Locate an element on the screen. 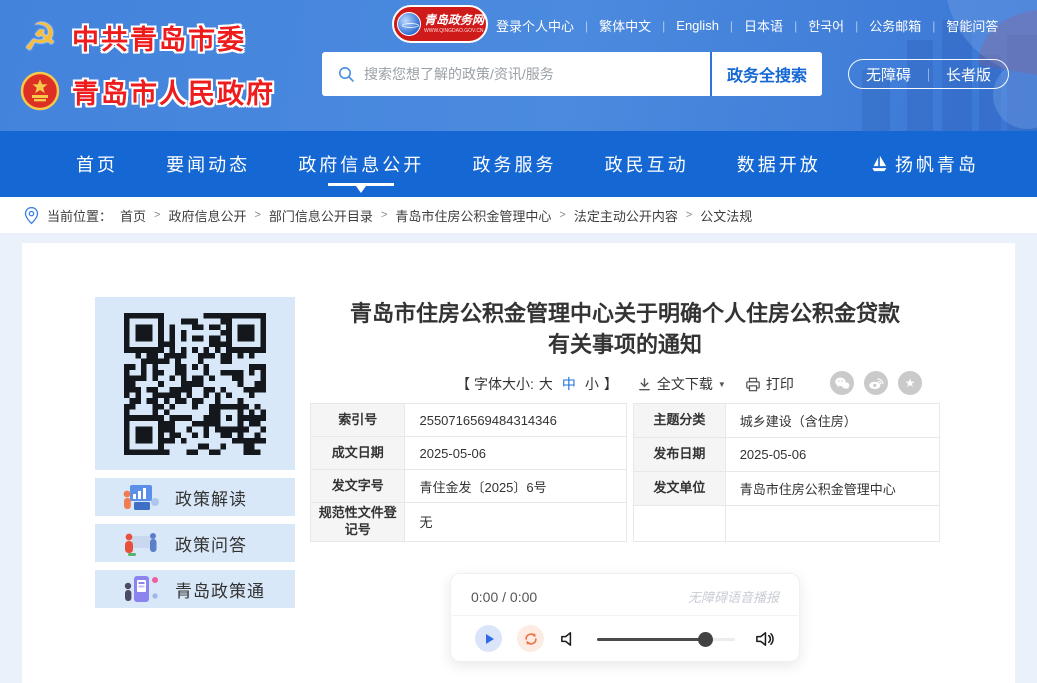  nav-item-open-data: 数据开放 is located at coordinates (779, 164).